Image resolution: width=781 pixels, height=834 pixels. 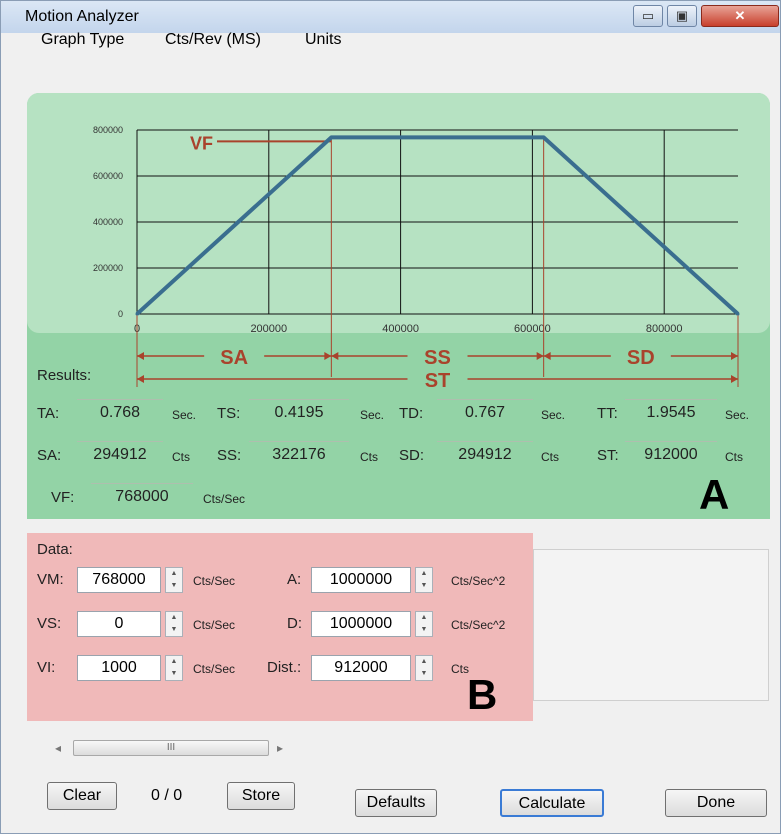 I want to click on menu-graph-type: Graph Type, so click(x=82, y=40).